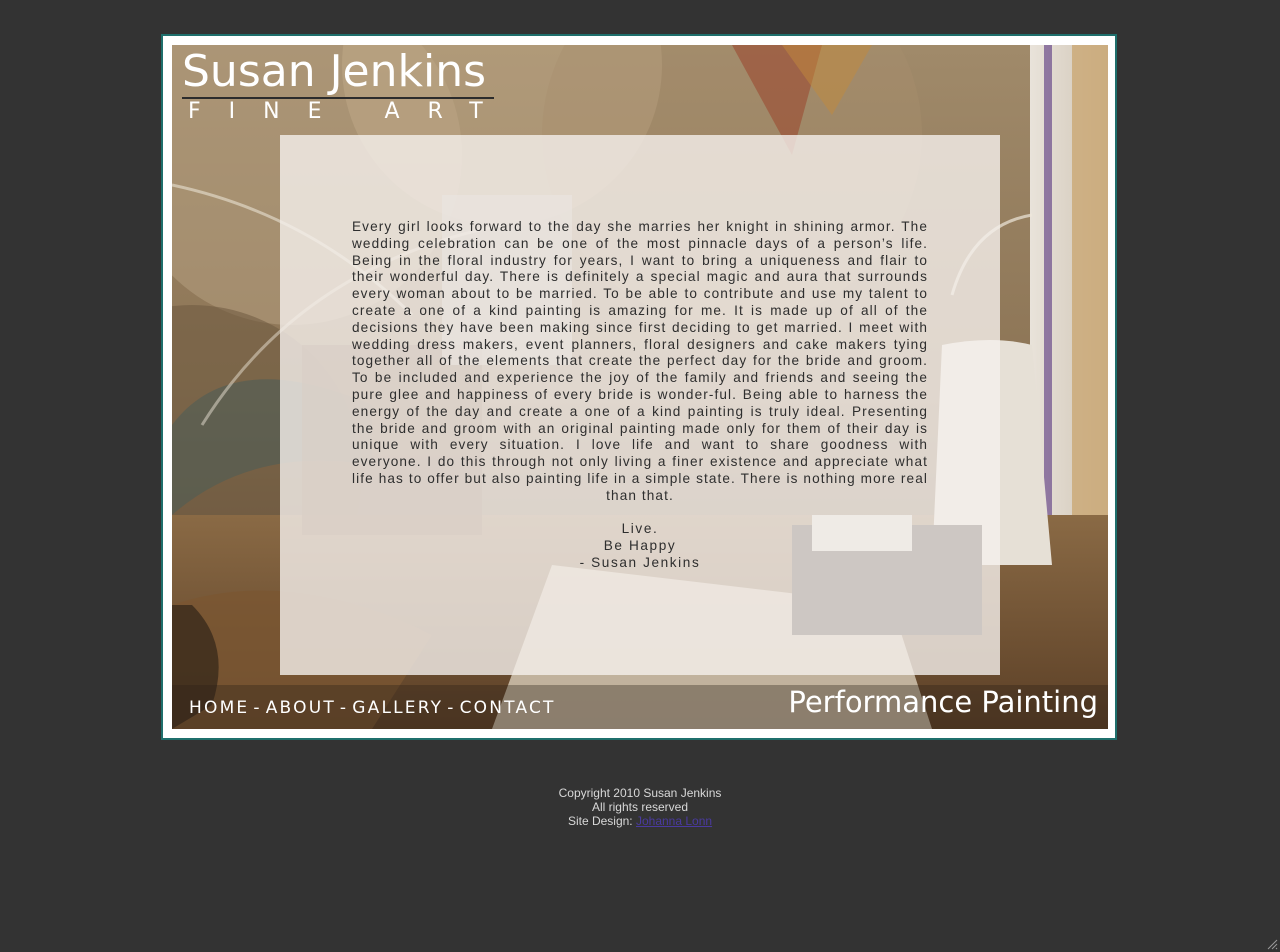 The width and height of the screenshot is (1280, 952). What do you see at coordinates (508, 708) in the screenshot?
I see `nav-contact-link: CONTACT` at bounding box center [508, 708].